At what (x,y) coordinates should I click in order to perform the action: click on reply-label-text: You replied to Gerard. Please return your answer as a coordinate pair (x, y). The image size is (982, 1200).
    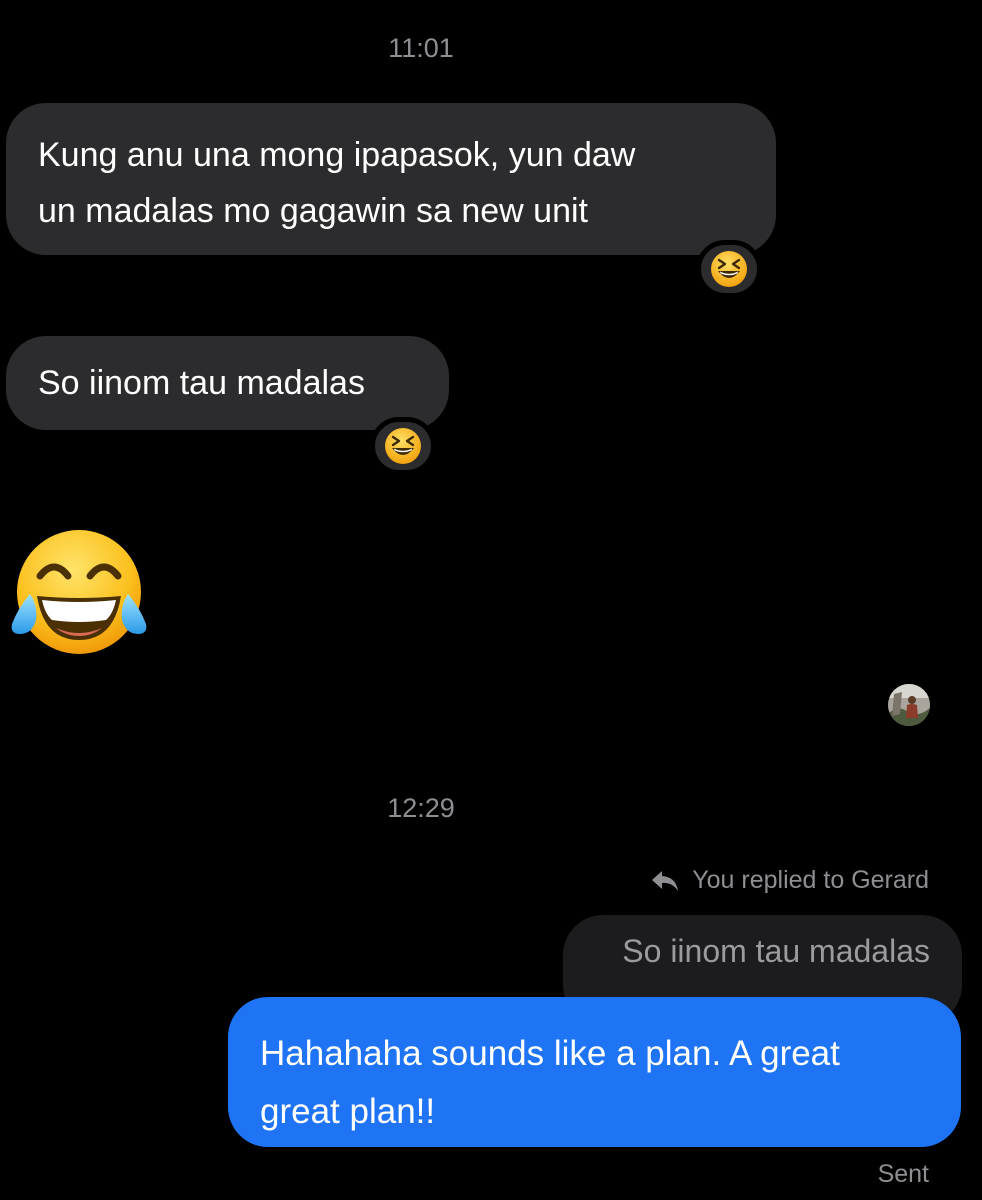
    Looking at the image, I should click on (810, 880).